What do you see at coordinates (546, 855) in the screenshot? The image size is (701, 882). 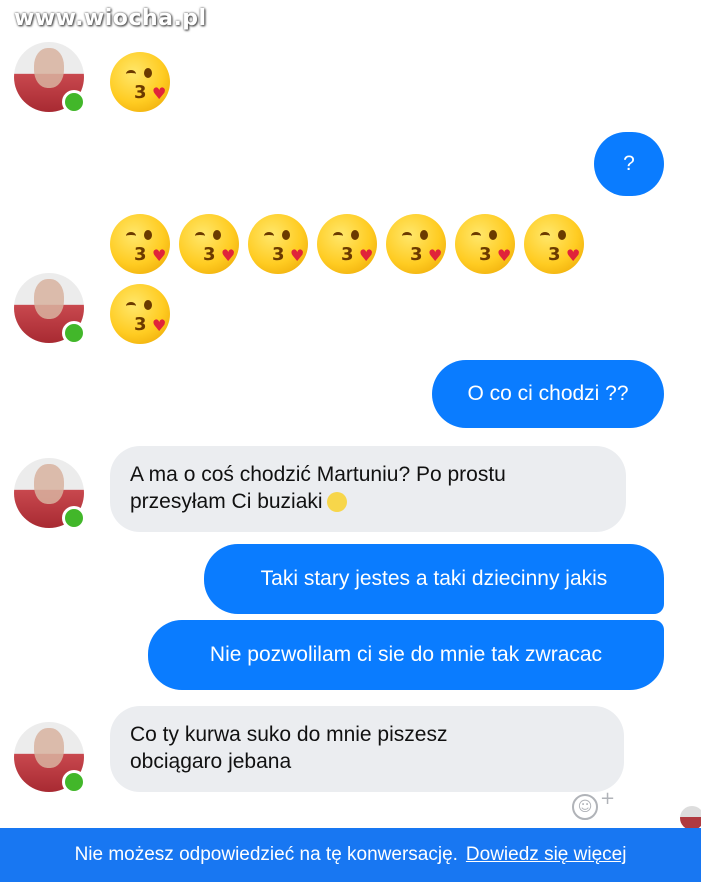 I see `learn-more-link: Dowiedz się więcej` at bounding box center [546, 855].